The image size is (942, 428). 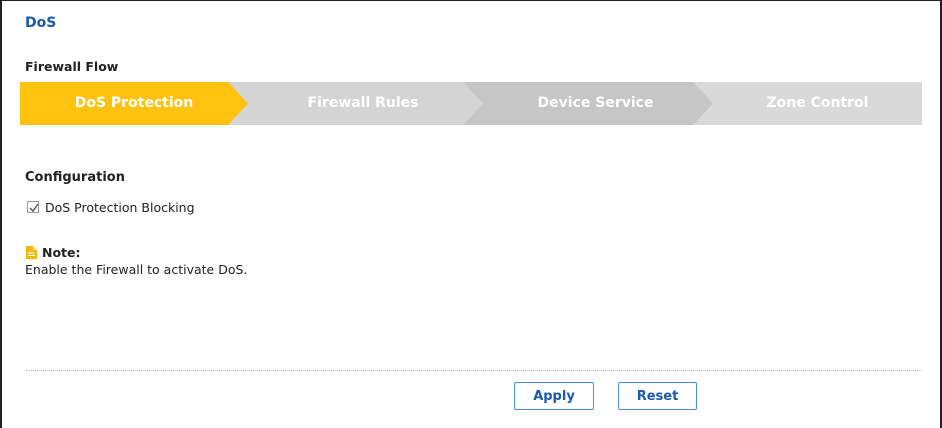 I want to click on checkmark-icon, so click(x=34, y=208).